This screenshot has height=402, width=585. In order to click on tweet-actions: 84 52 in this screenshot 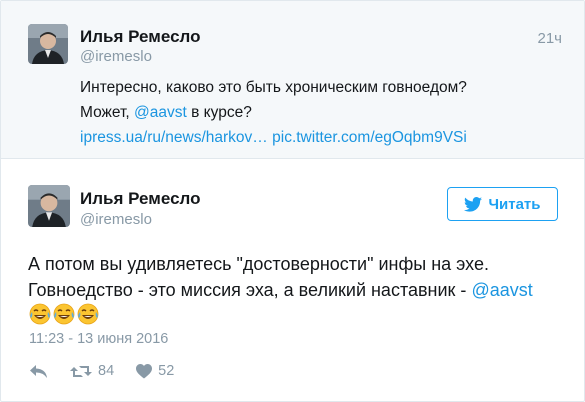, I will do `click(101, 371)`.